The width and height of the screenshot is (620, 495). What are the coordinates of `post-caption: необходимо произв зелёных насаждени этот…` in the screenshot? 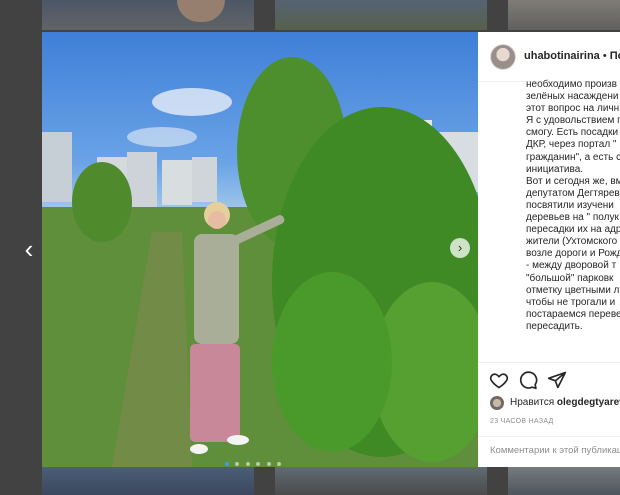 It's located at (573, 206).